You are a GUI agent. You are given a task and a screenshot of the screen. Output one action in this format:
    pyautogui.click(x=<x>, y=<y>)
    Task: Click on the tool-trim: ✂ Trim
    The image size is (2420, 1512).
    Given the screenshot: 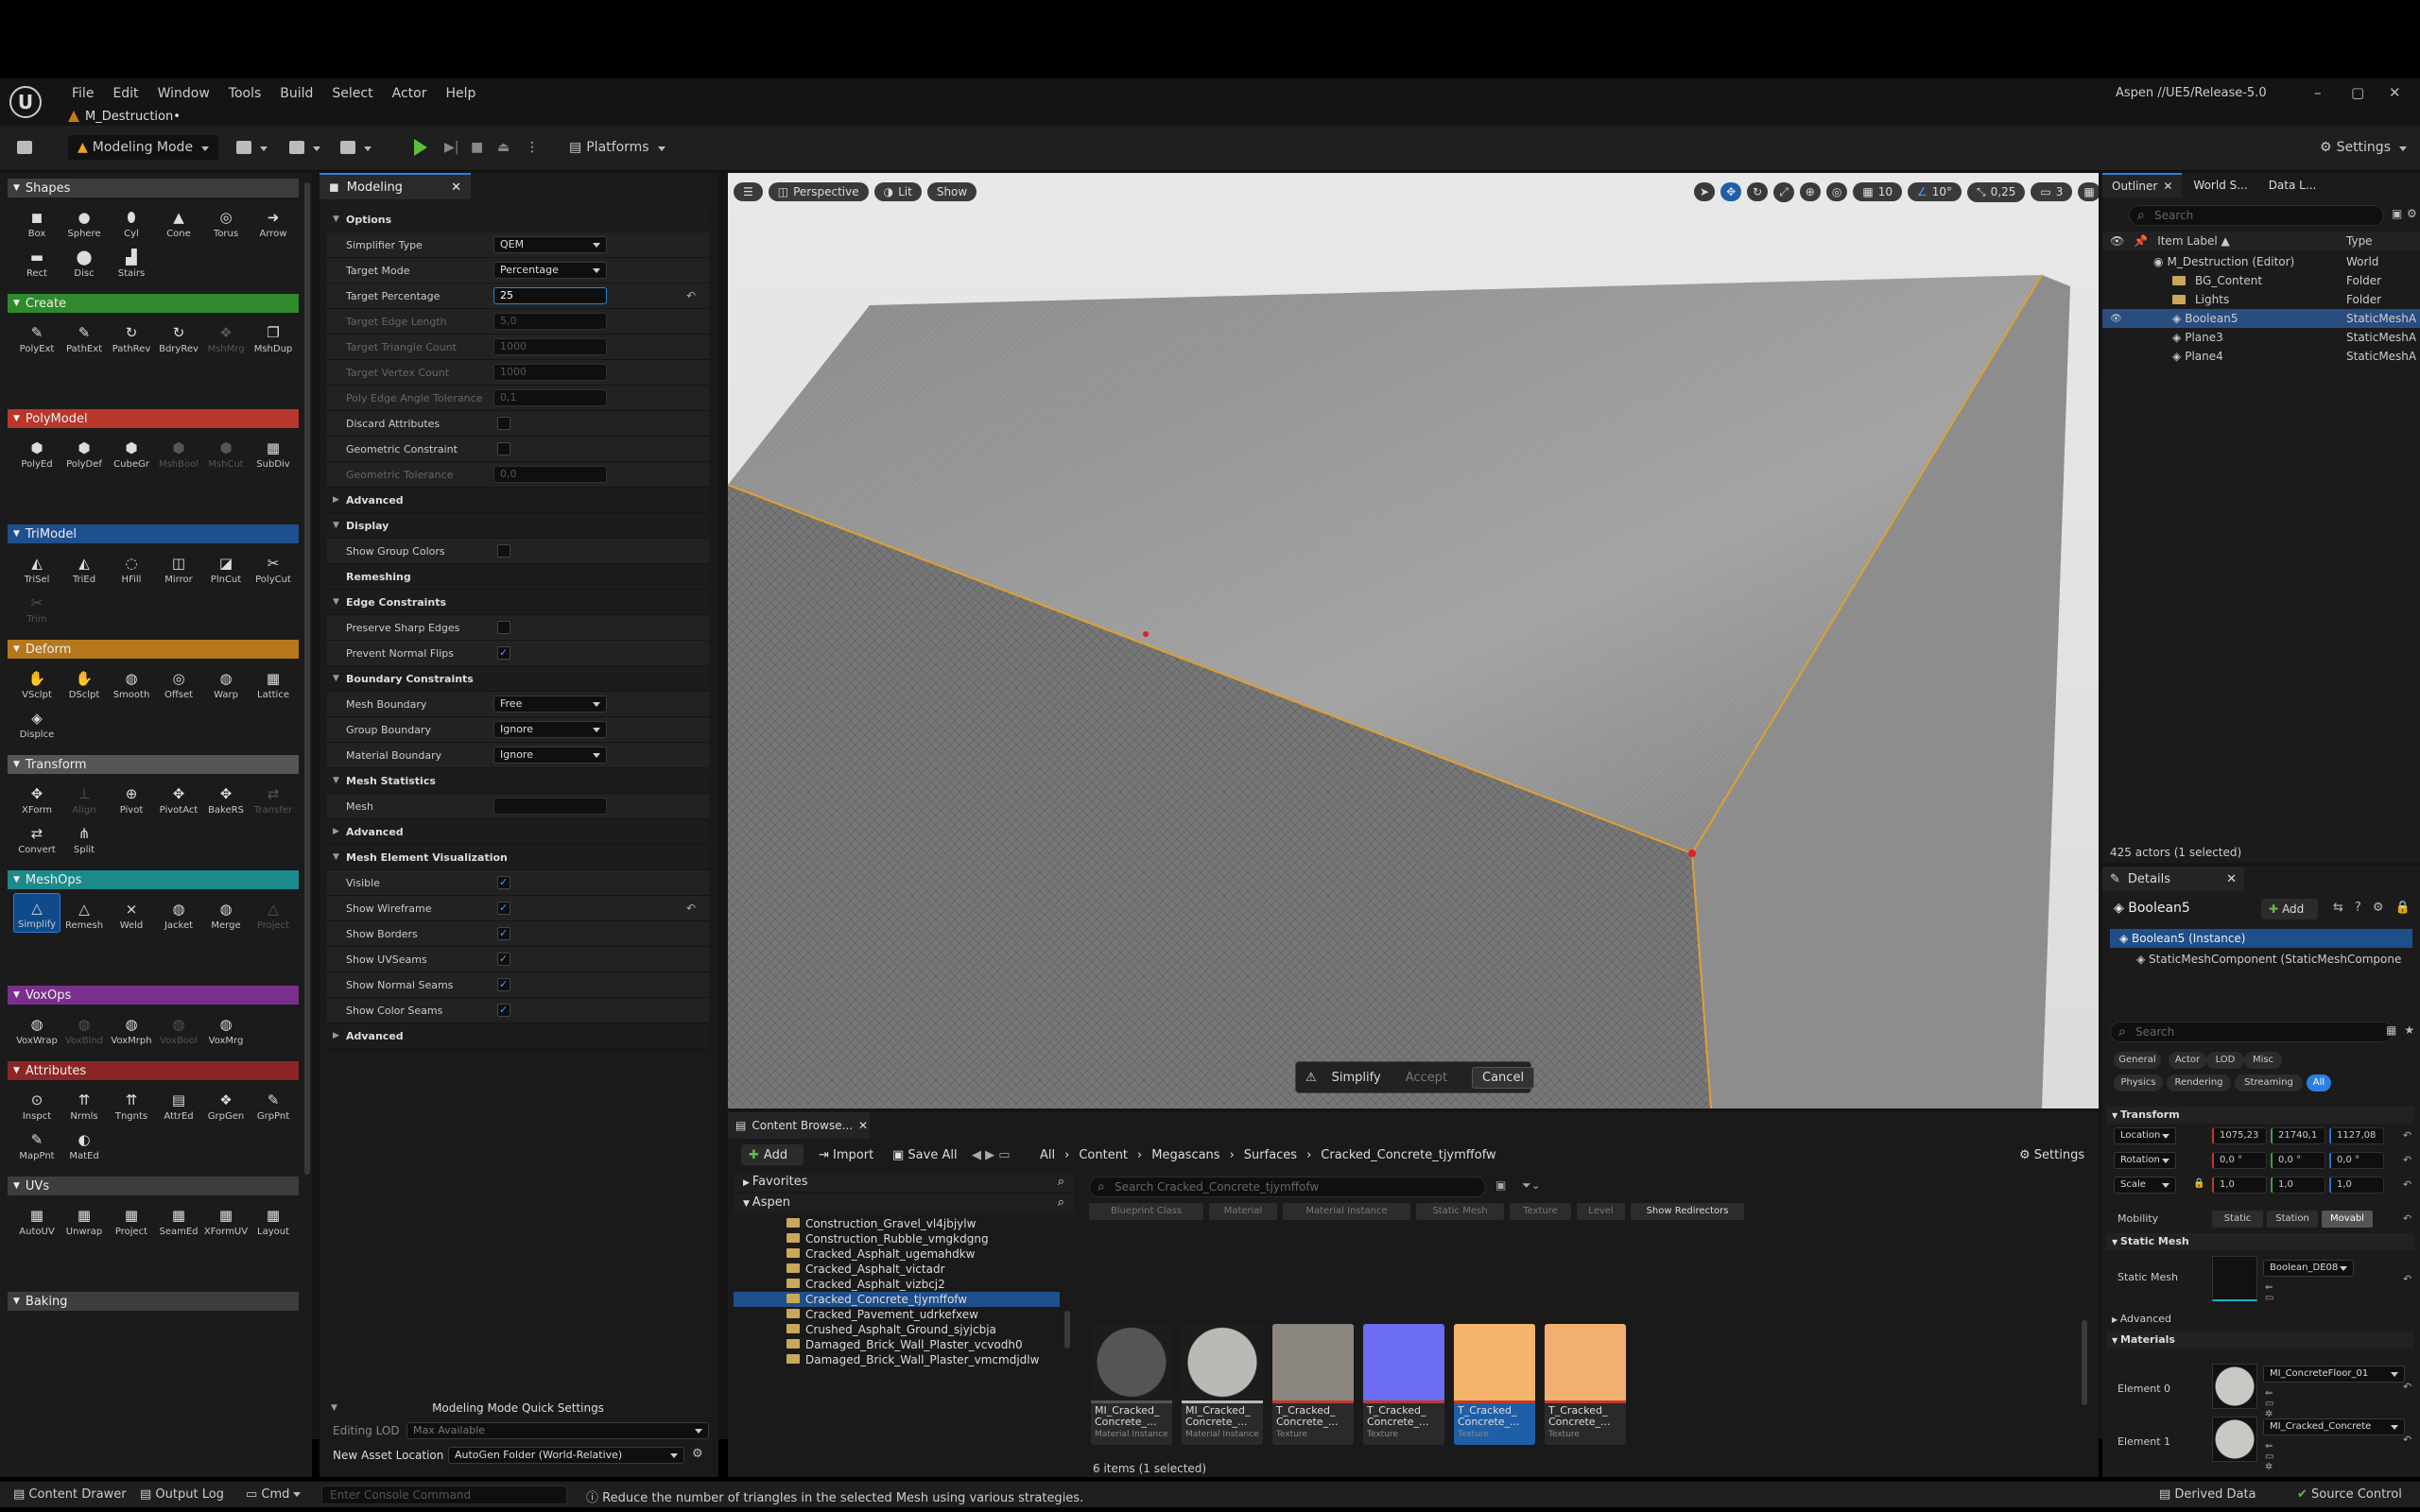 What is the action you would take?
    pyautogui.click(x=36, y=607)
    